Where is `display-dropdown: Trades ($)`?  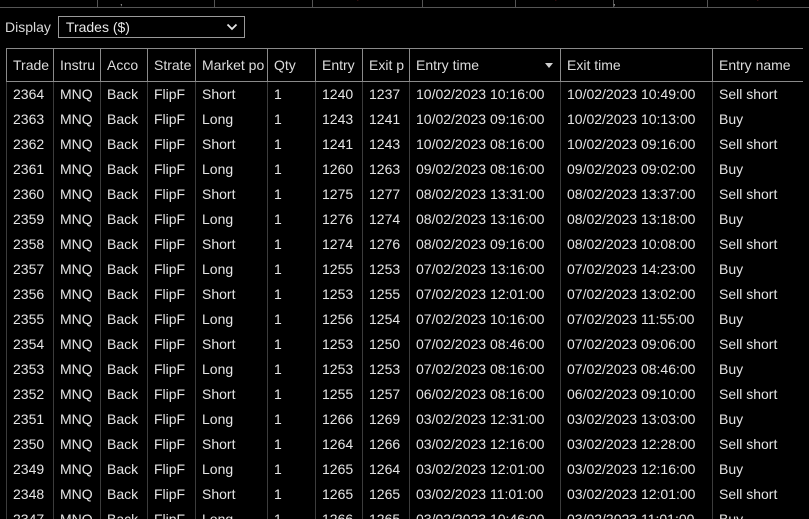 display-dropdown: Trades ($) is located at coordinates (151, 27).